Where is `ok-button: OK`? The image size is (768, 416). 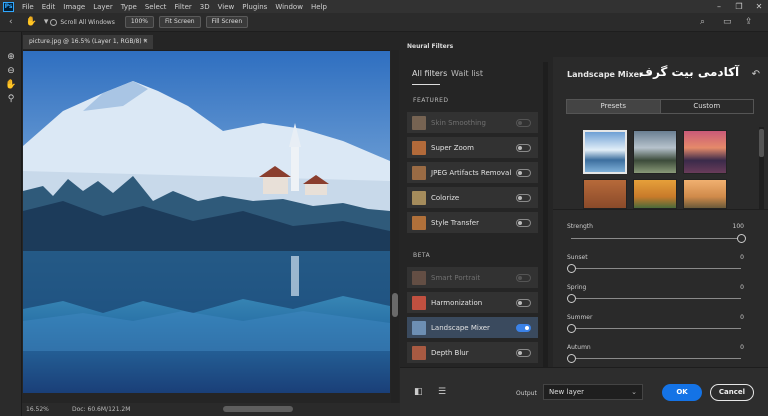
ok-button: OK is located at coordinates (682, 392).